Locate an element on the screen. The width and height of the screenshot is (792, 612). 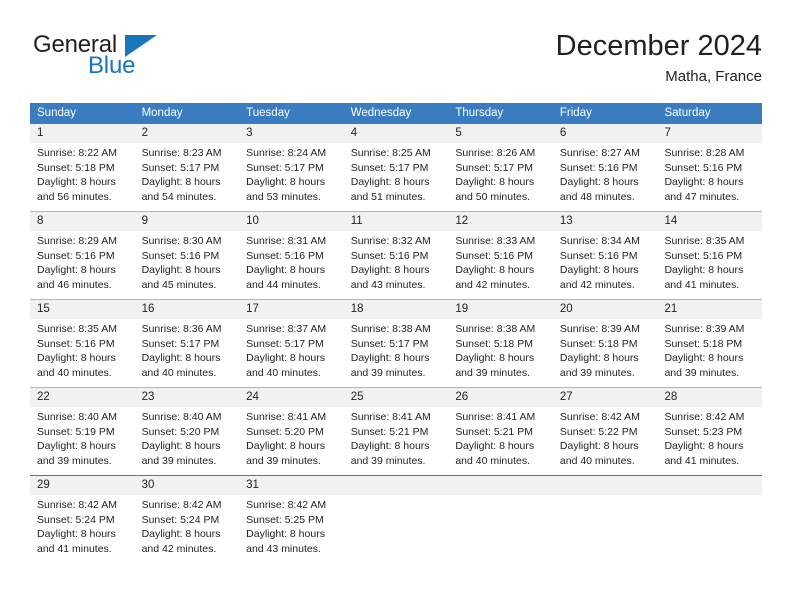
day-sunrise-text: Sunrise: 8:42 AM is located at coordinates (704, 417).